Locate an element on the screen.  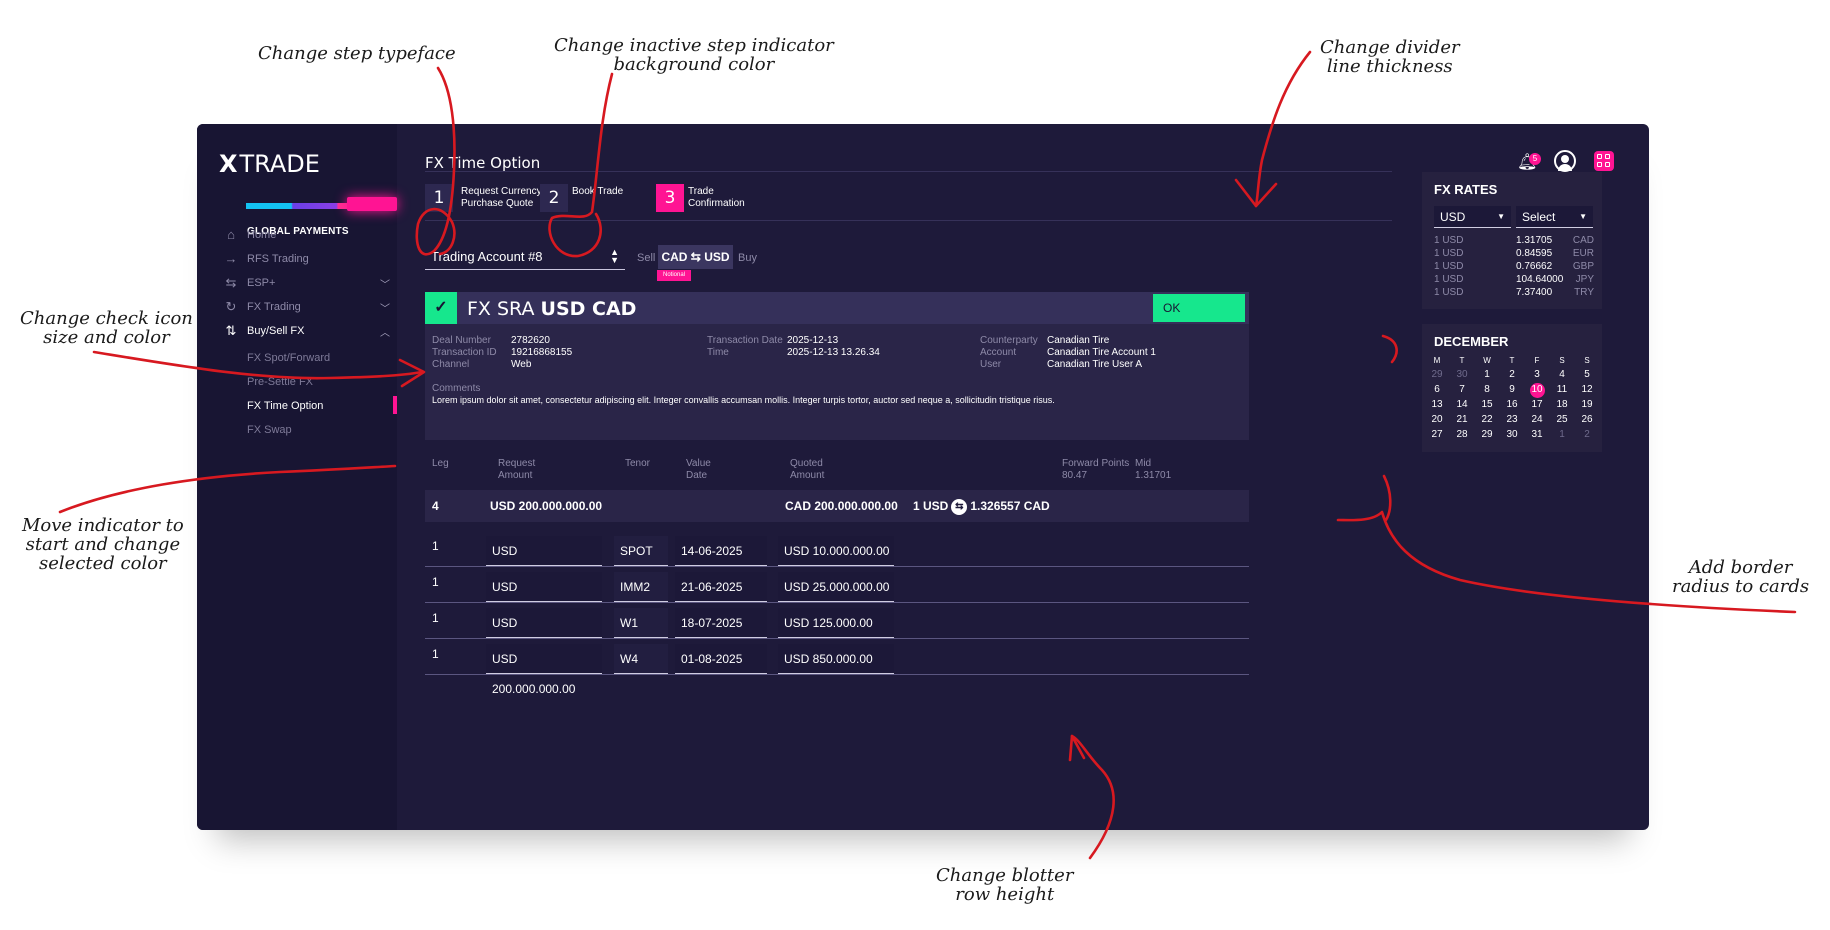
calendar-day: 11 is located at coordinates (1562, 389).